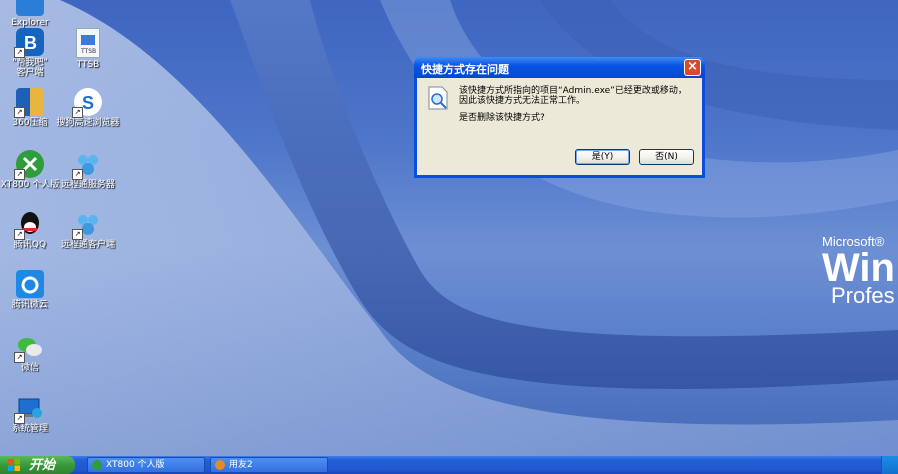 This screenshot has width=898, height=474. I want to click on desktop-icon-label: "帮我吧" 客户端, so click(30, 68).